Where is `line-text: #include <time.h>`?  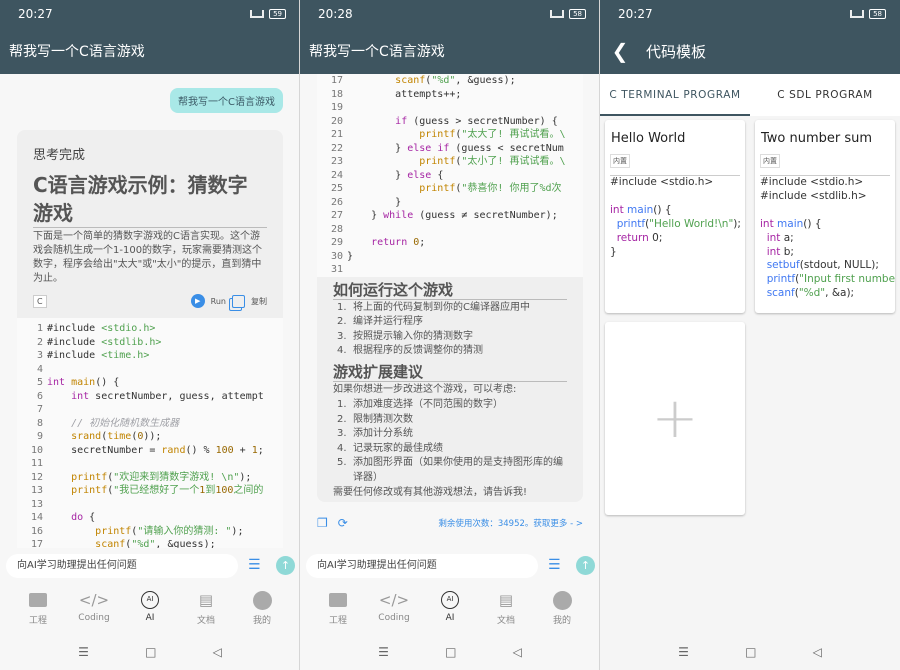
line-text: #include <time.h> is located at coordinates (98, 355).